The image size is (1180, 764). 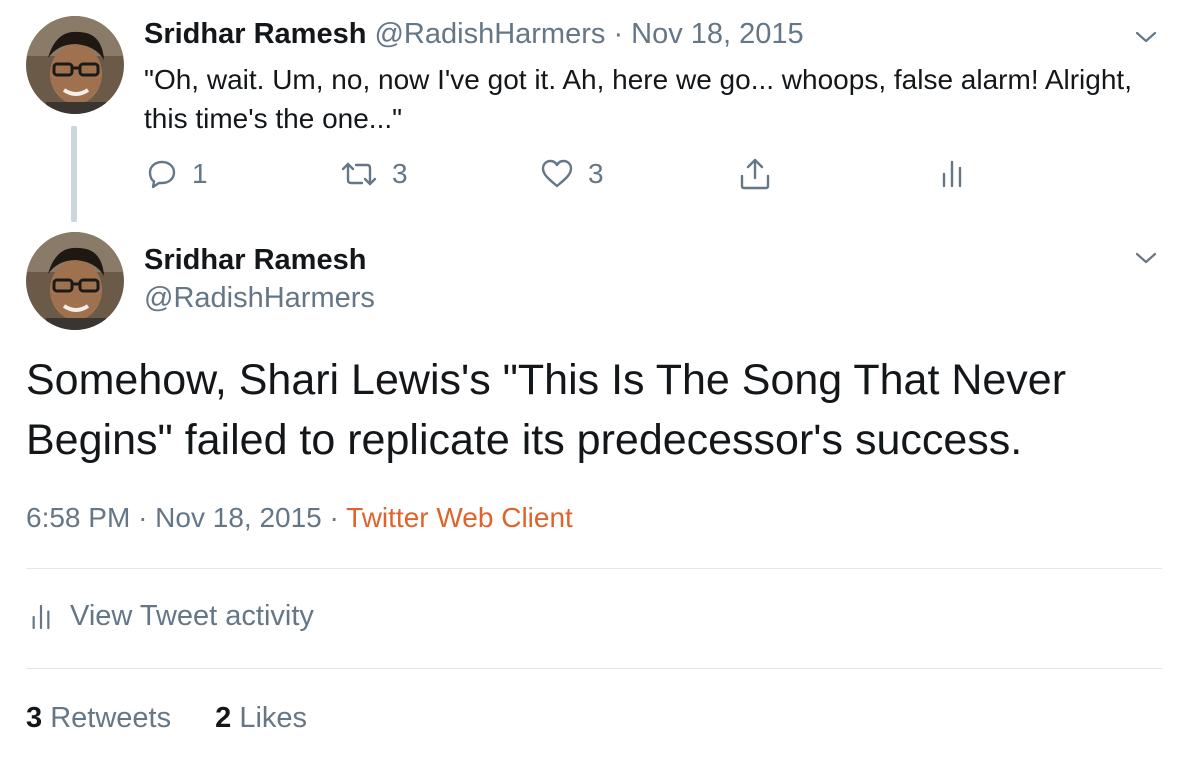 What do you see at coordinates (255, 260) in the screenshot?
I see `main-display-name: Sridhar Ramesh` at bounding box center [255, 260].